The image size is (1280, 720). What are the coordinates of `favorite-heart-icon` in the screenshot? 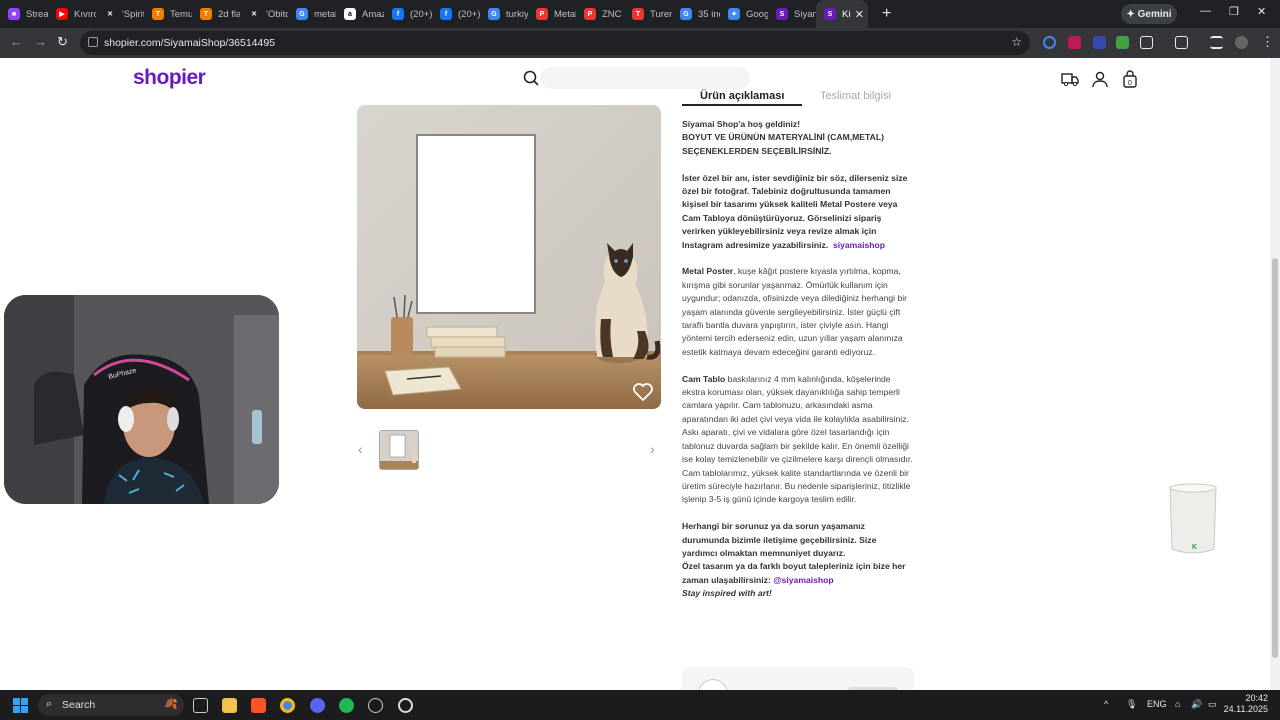 It's located at (643, 392).